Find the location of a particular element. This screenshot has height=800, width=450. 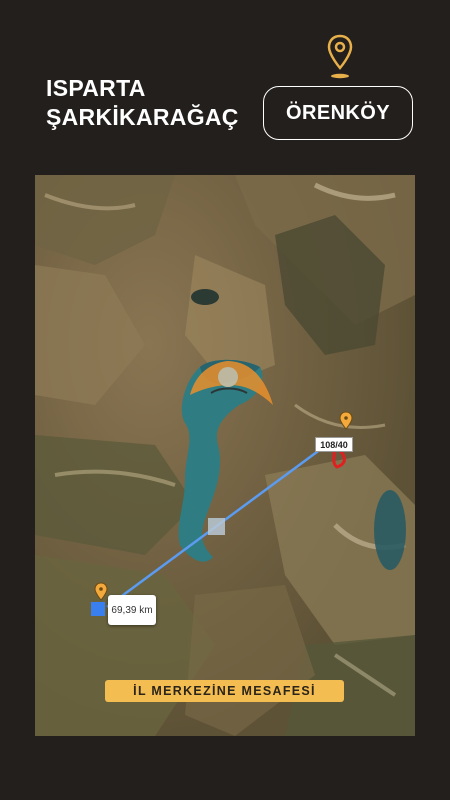

title-line-1: ISPARTA is located at coordinates (96, 88).